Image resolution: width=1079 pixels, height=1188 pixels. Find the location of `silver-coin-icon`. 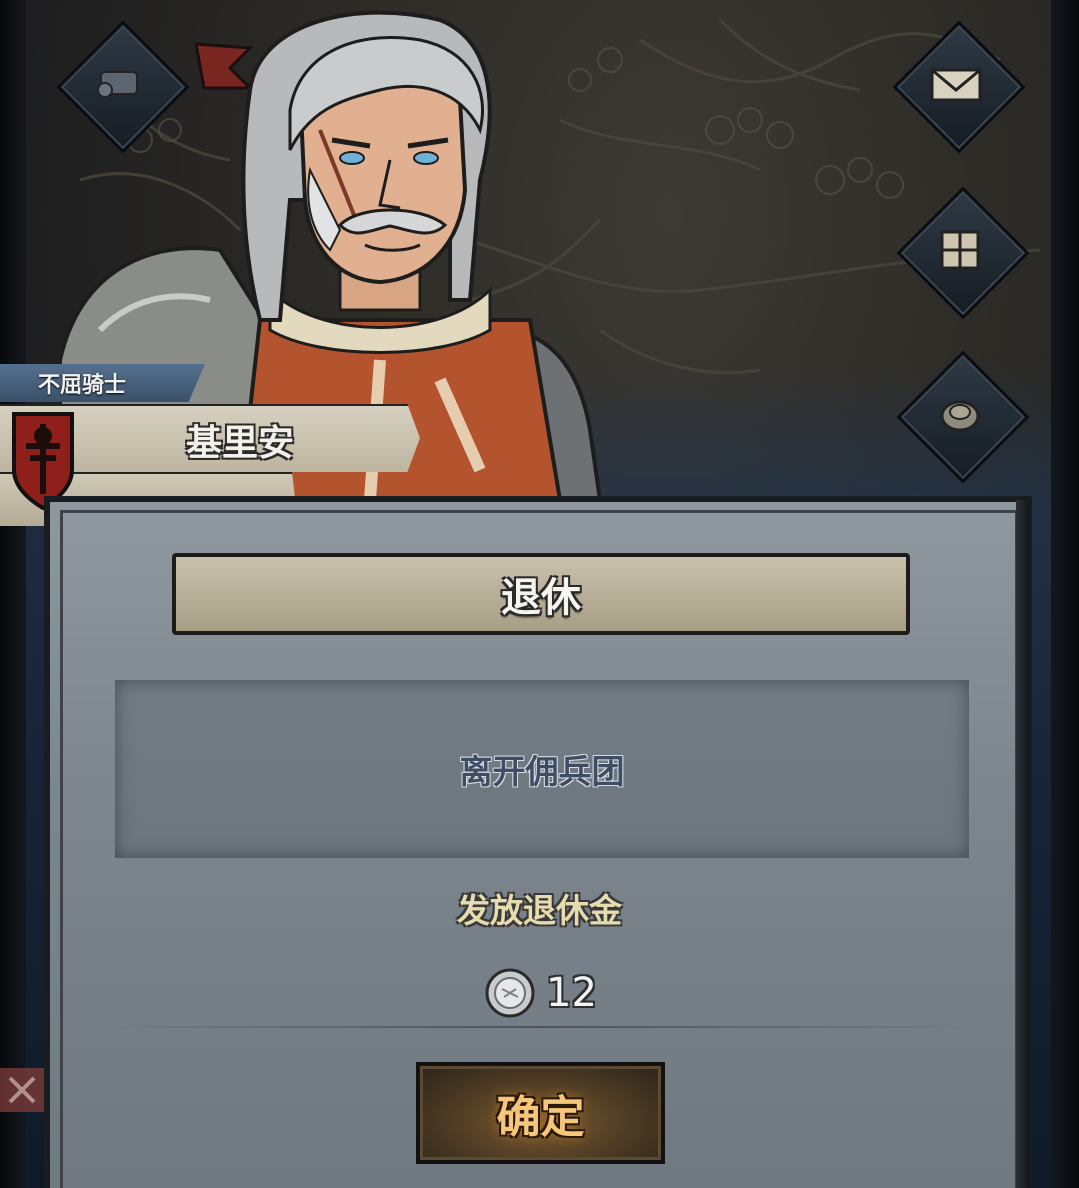

silver-coin-icon is located at coordinates (510, 993).